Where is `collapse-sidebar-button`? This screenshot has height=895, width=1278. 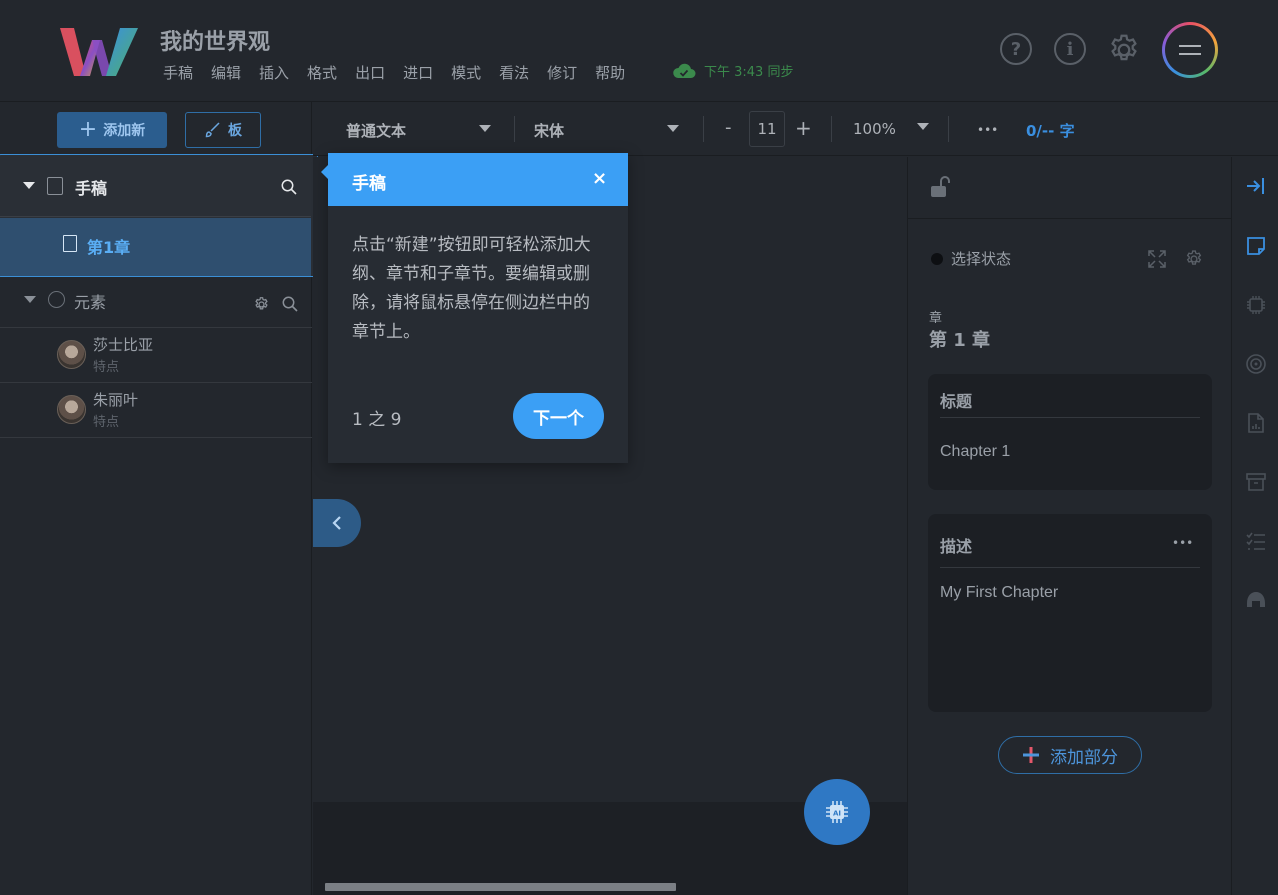
collapse-sidebar-button is located at coordinates (337, 523).